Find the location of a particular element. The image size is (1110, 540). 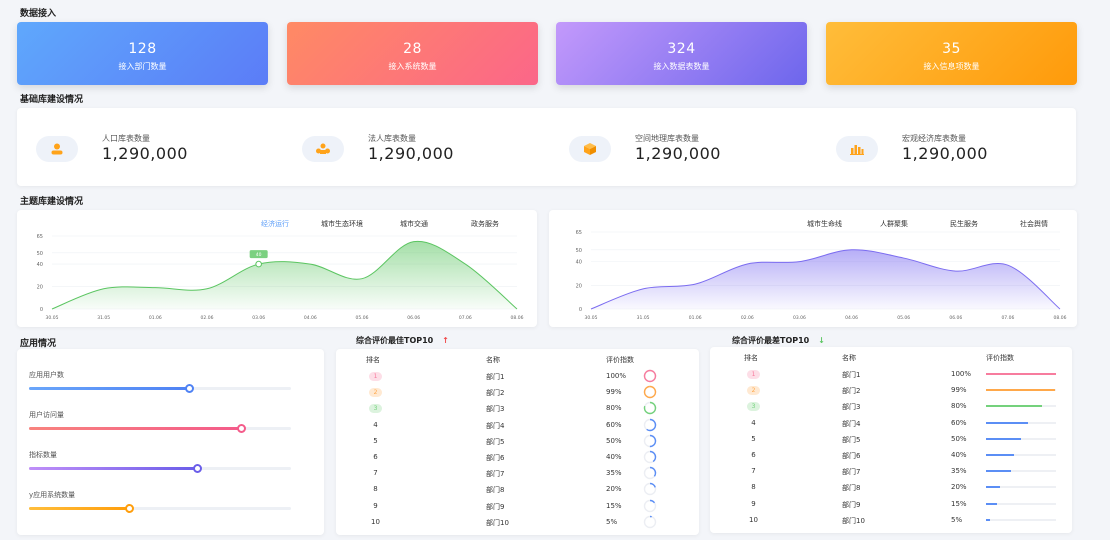

app-slider-indicators is located at coordinates (160, 468).